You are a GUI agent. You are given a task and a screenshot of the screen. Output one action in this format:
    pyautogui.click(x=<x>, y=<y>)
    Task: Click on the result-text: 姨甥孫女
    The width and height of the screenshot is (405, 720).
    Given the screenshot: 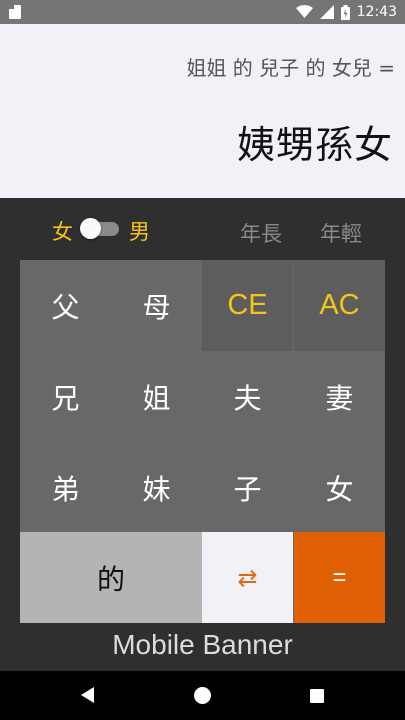 What is the action you would take?
    pyautogui.click(x=314, y=145)
    